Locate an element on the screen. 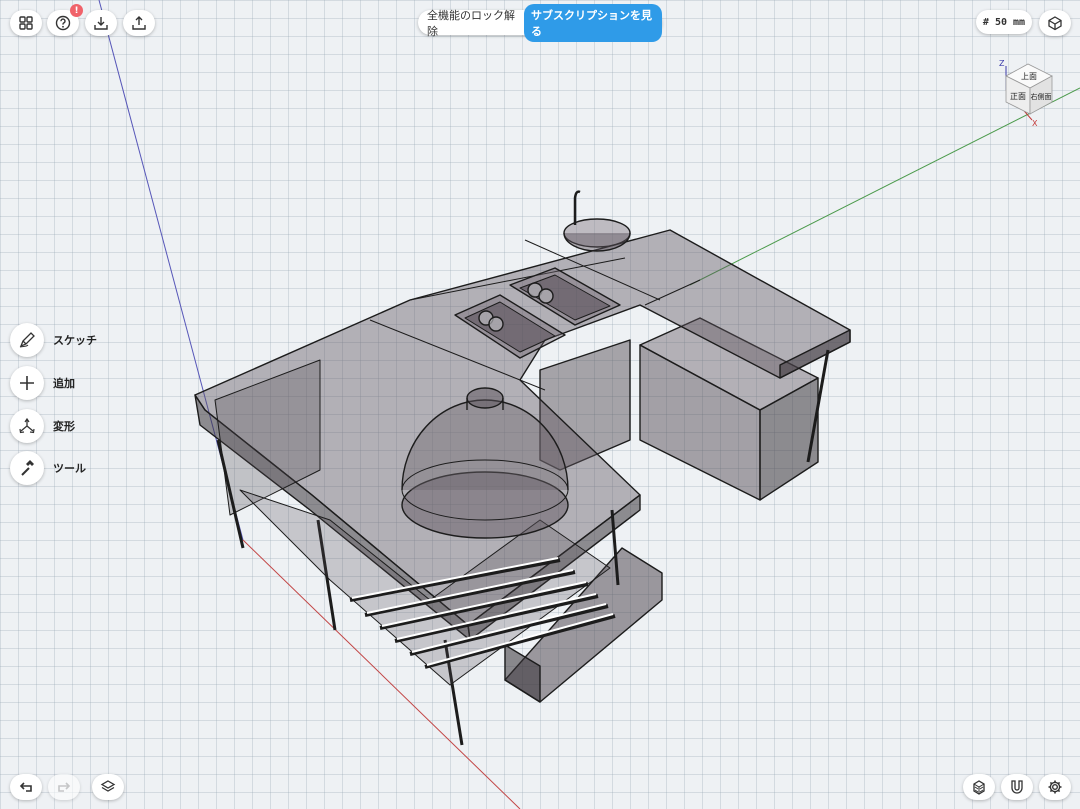  layers-icon is located at coordinates (108, 786).